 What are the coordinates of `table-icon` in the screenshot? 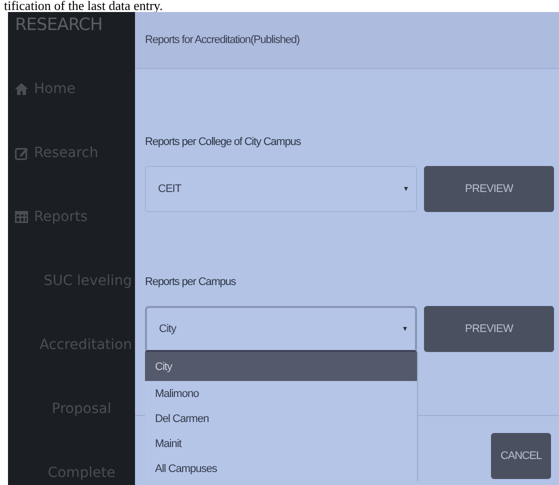 It's located at (21, 217).